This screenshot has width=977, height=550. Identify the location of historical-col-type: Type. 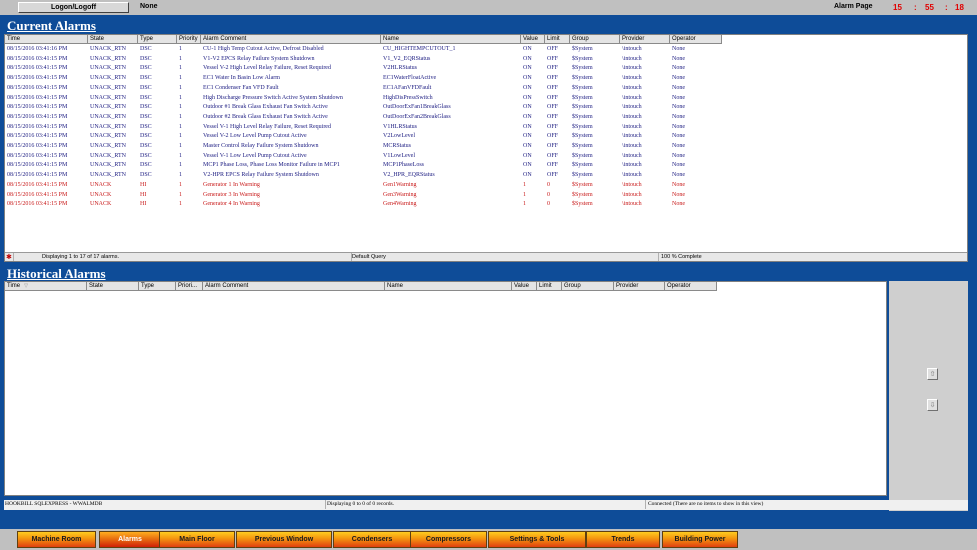
(157, 286).